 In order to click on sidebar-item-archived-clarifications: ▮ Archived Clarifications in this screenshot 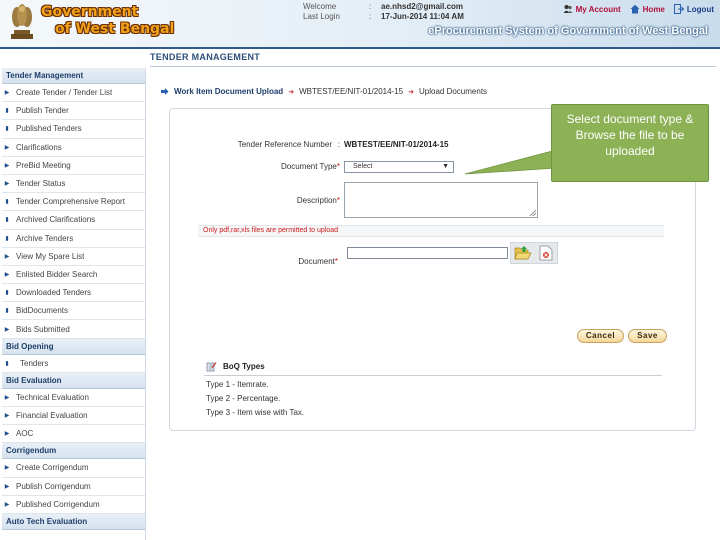, I will do `click(73, 220)`.